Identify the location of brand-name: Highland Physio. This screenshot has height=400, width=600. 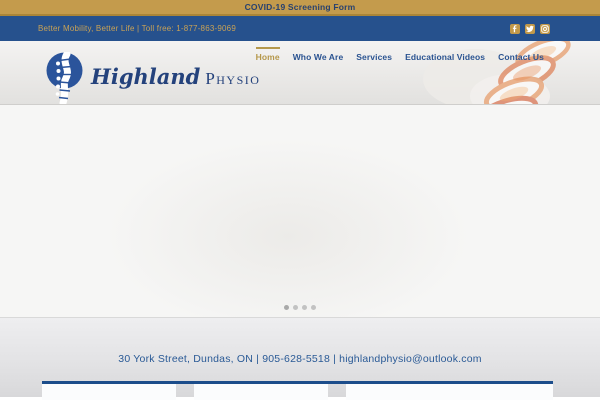
(175, 76).